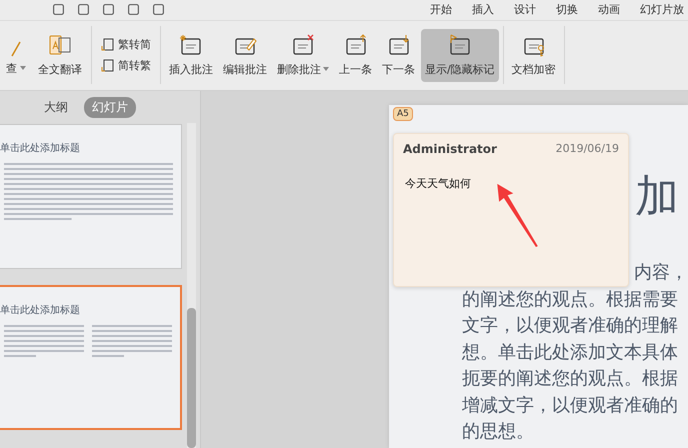 This screenshot has height=448, width=688. Describe the element at coordinates (60, 69) in the screenshot. I see `full-text-translate-button: 全文翻译` at that location.